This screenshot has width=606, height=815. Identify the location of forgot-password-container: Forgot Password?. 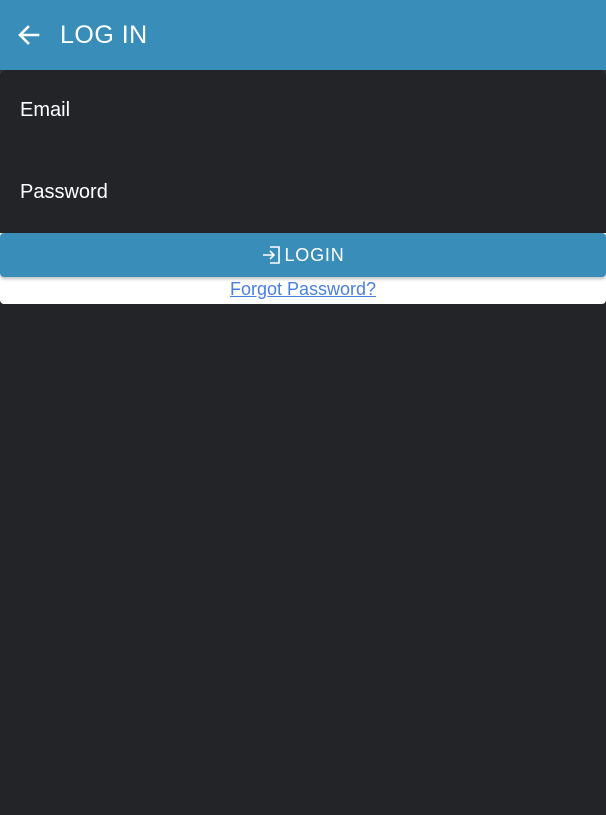
(303, 289).